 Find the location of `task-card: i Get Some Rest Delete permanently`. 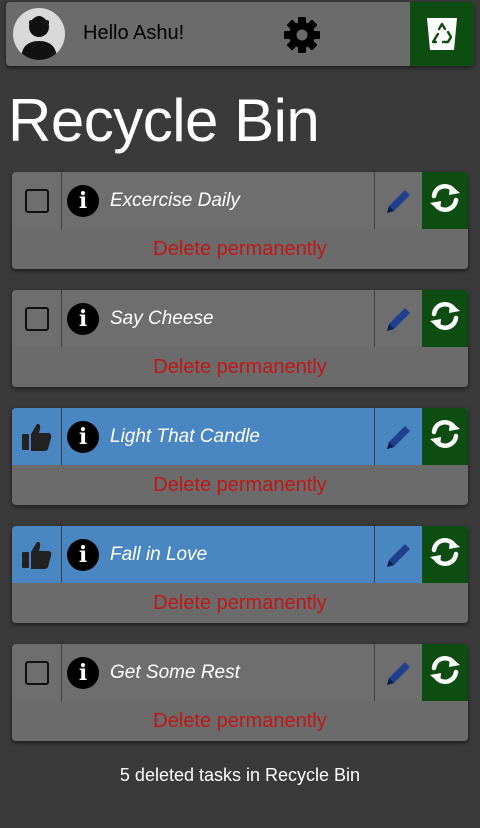

task-card: i Get Some Rest Delete permanently is located at coordinates (240, 692).